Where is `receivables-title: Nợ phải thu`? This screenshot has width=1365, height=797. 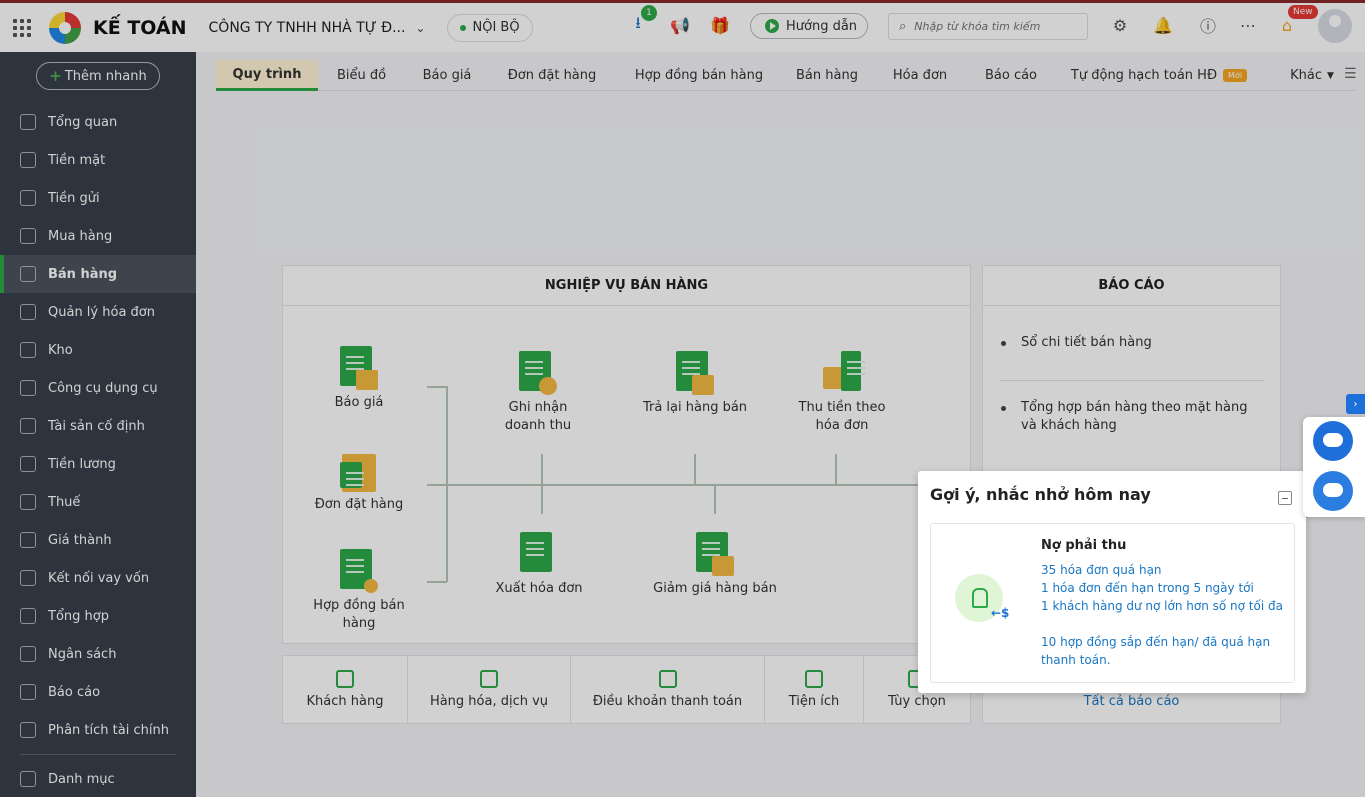 receivables-title: Nợ phải thu is located at coordinates (1084, 545).